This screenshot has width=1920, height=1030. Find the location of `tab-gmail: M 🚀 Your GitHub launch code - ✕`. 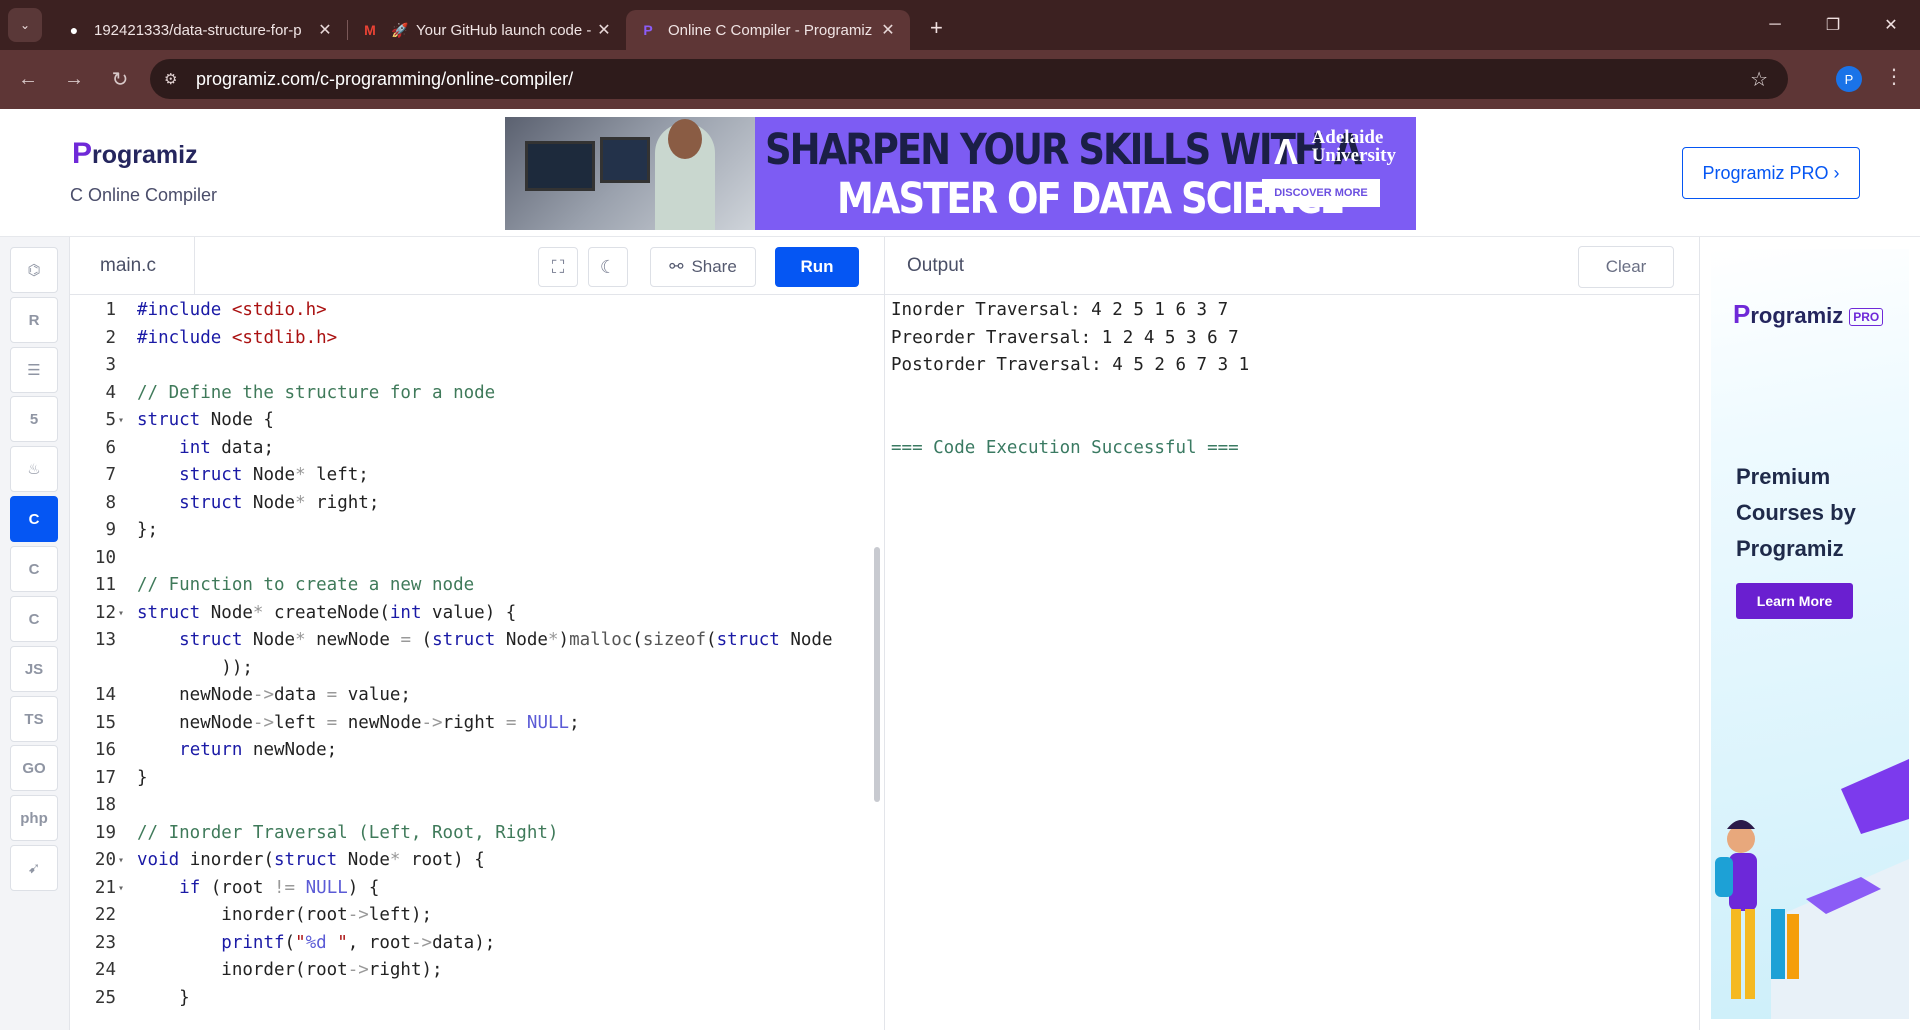

tab-gmail: M 🚀 Your GitHub launch code - ✕ is located at coordinates (487, 30).